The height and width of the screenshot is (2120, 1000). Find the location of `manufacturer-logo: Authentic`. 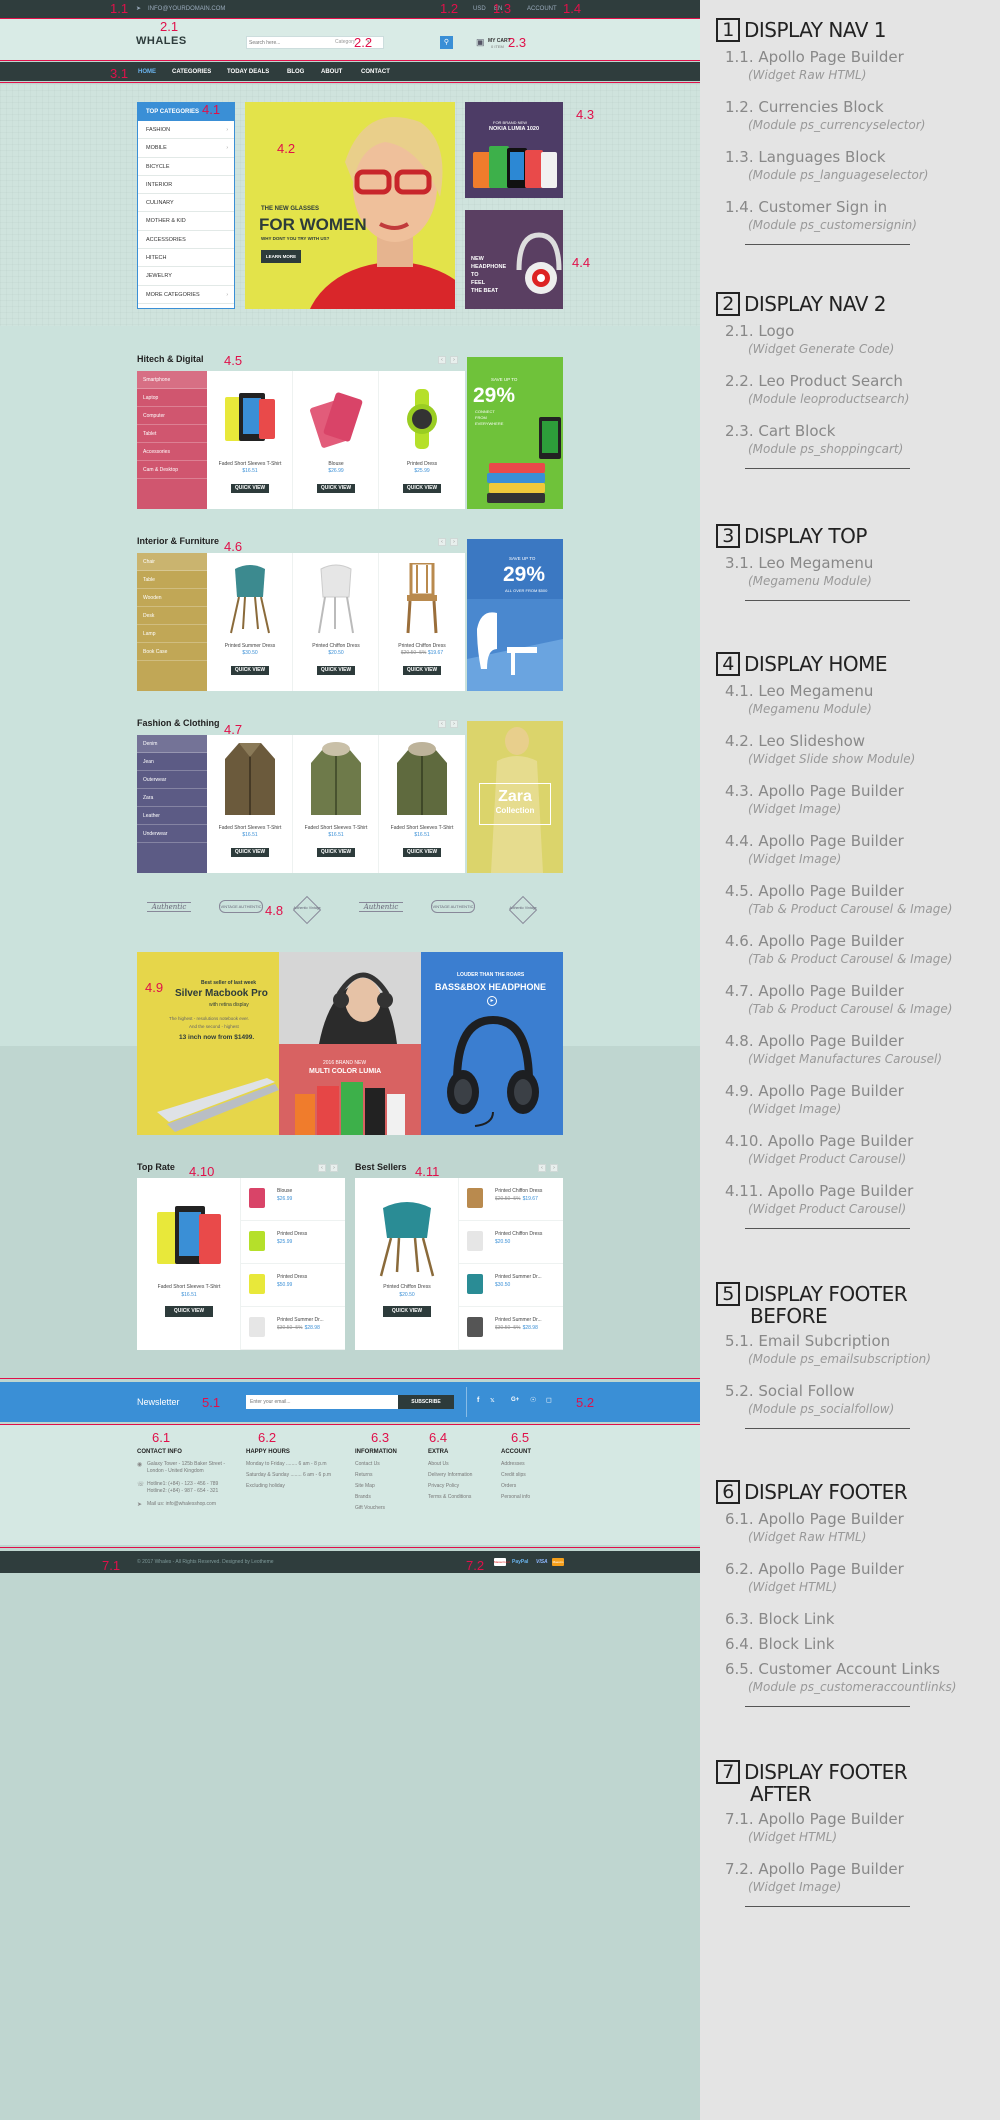

manufacturer-logo: Authentic is located at coordinates (169, 910).